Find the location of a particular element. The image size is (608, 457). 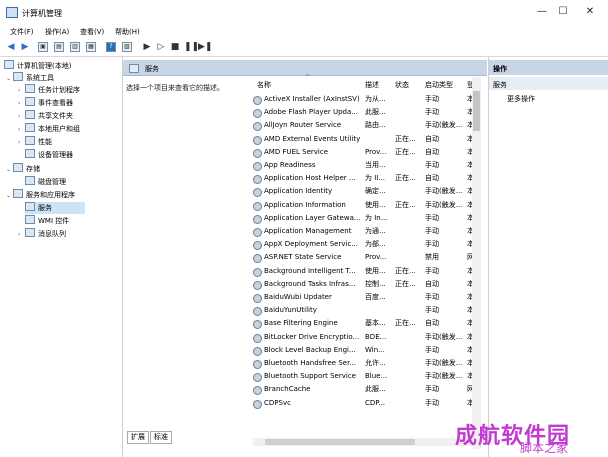

tab-standard: 标准 is located at coordinates (161, 437).